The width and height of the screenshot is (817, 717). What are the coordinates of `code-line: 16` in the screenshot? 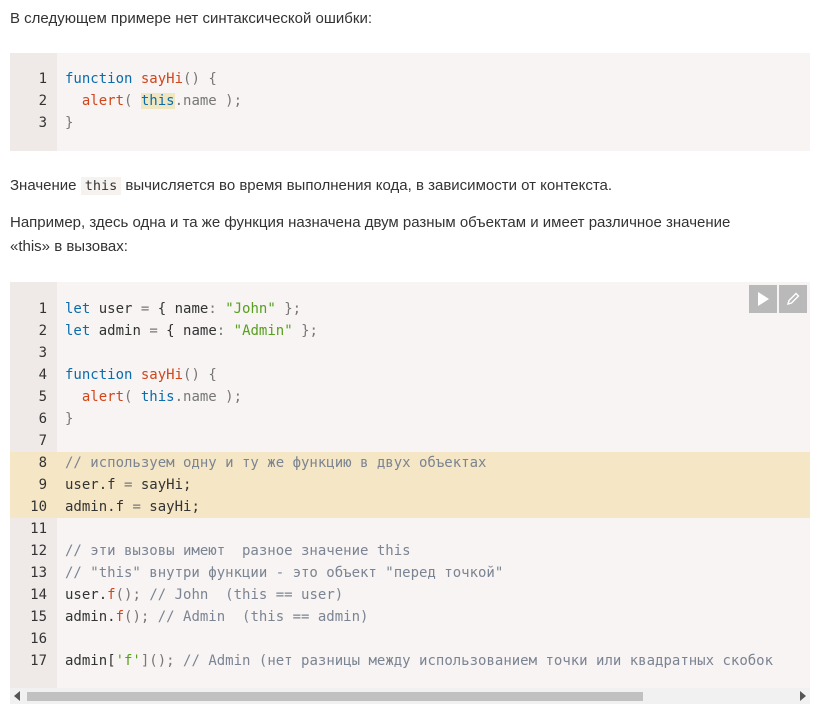 It's located at (410, 639).